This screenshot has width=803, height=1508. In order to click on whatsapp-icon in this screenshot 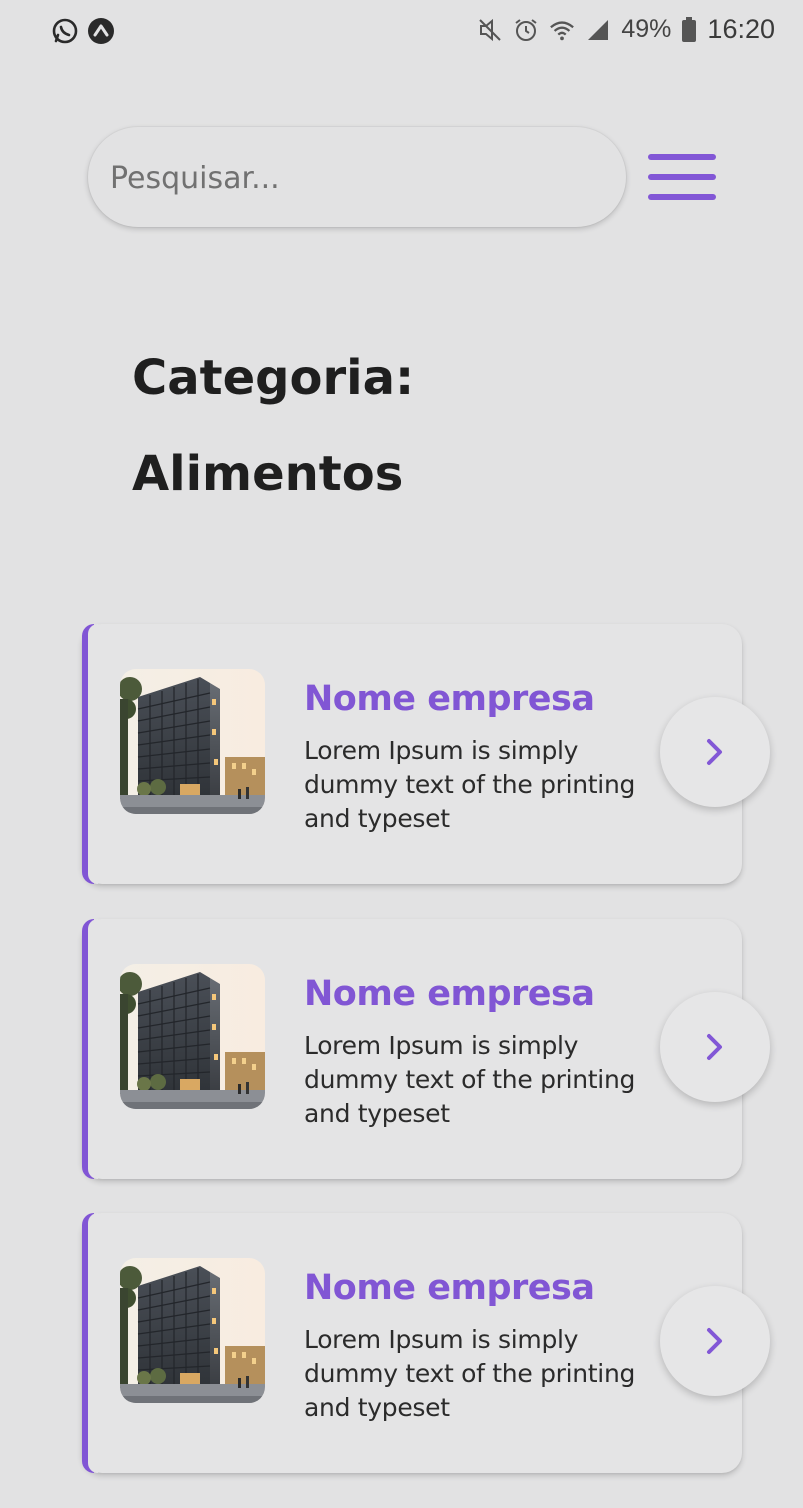, I will do `click(65, 31)`.